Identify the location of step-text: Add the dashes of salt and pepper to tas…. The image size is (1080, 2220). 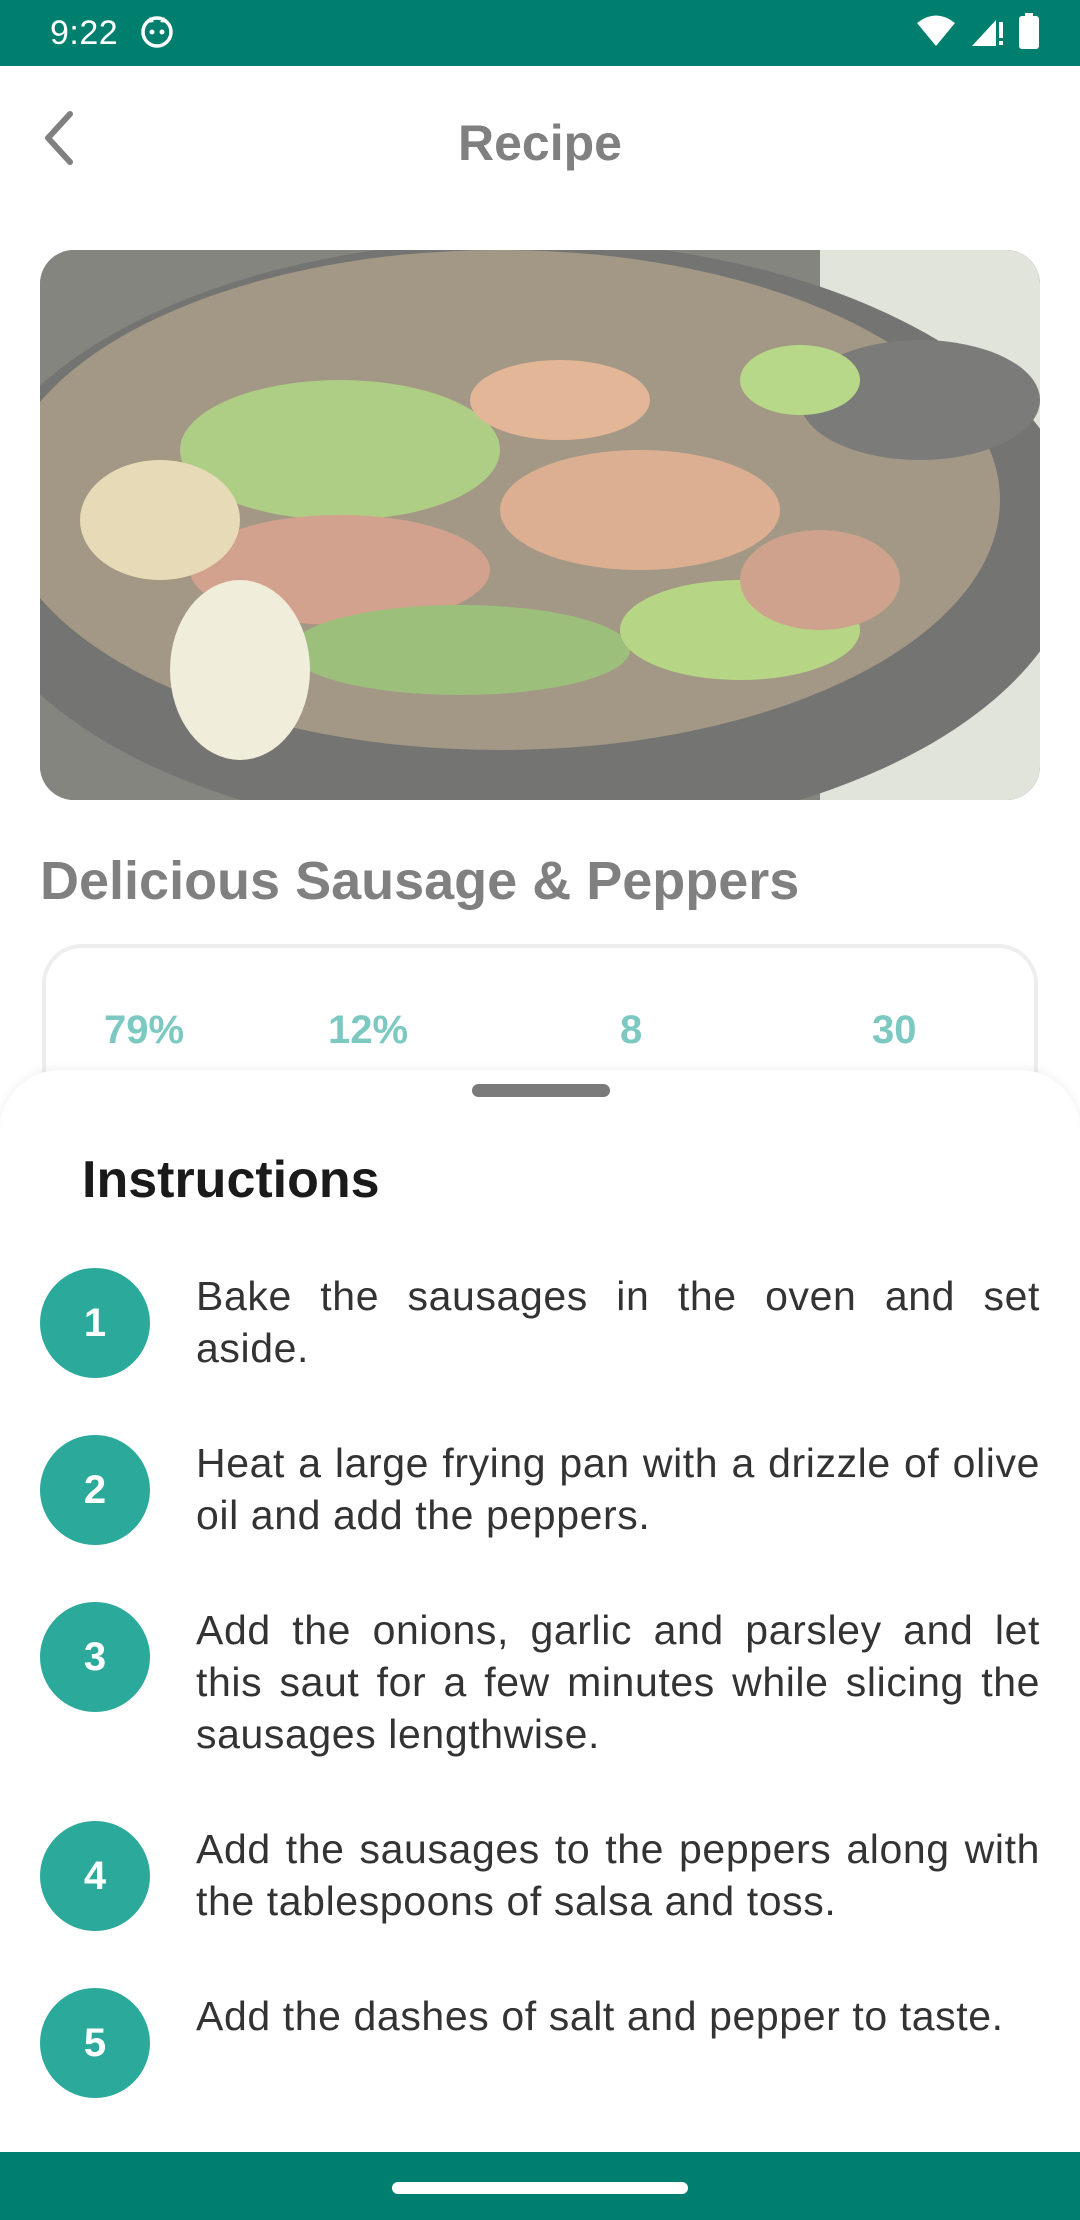
(600, 2016).